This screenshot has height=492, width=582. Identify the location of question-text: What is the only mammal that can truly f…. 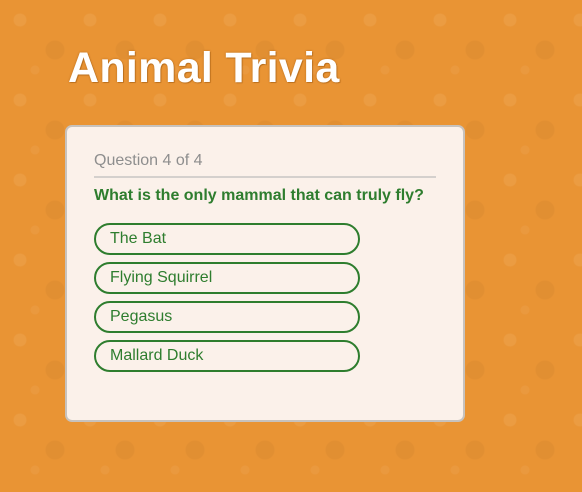
(259, 195).